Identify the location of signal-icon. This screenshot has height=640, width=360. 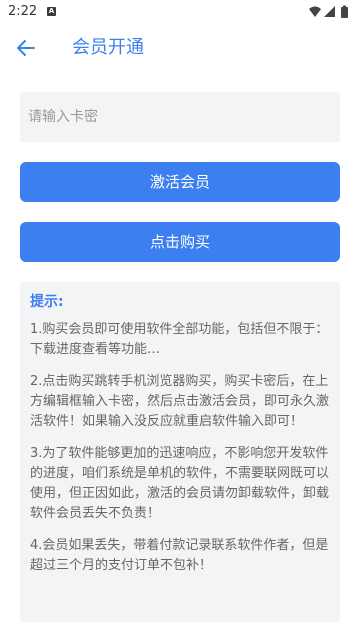
(329, 11).